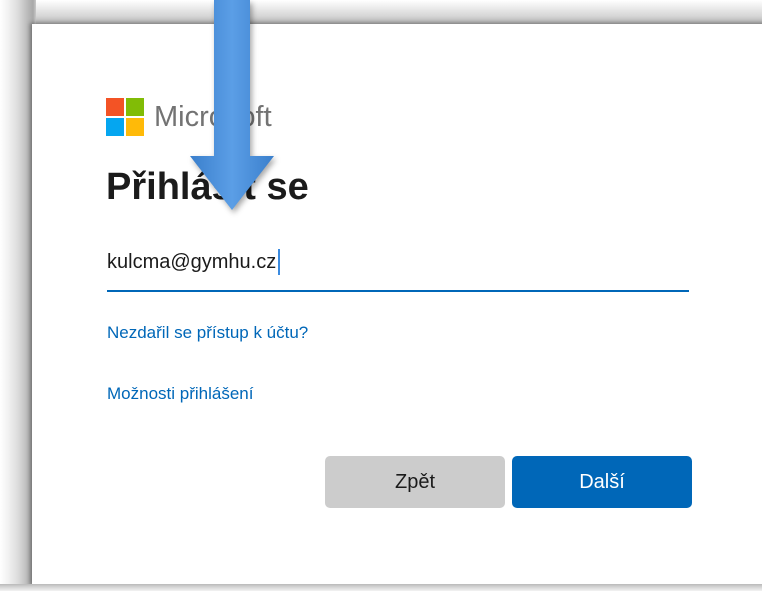 The width and height of the screenshot is (762, 591). Describe the element at coordinates (415, 482) in the screenshot. I see `back-button: Zpět` at that location.